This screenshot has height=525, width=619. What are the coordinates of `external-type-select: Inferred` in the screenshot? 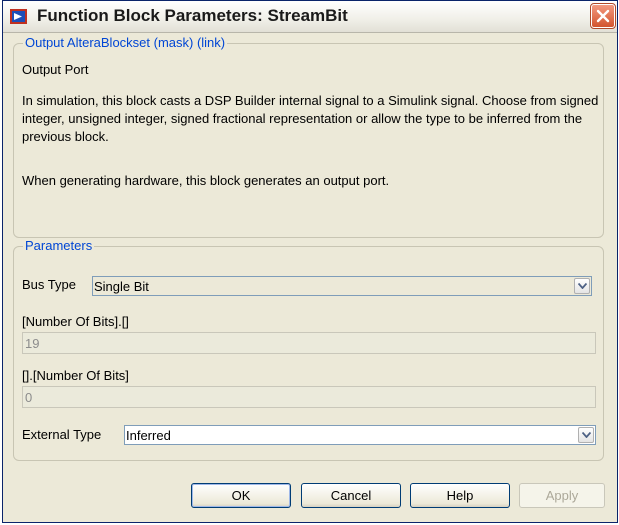 It's located at (360, 435).